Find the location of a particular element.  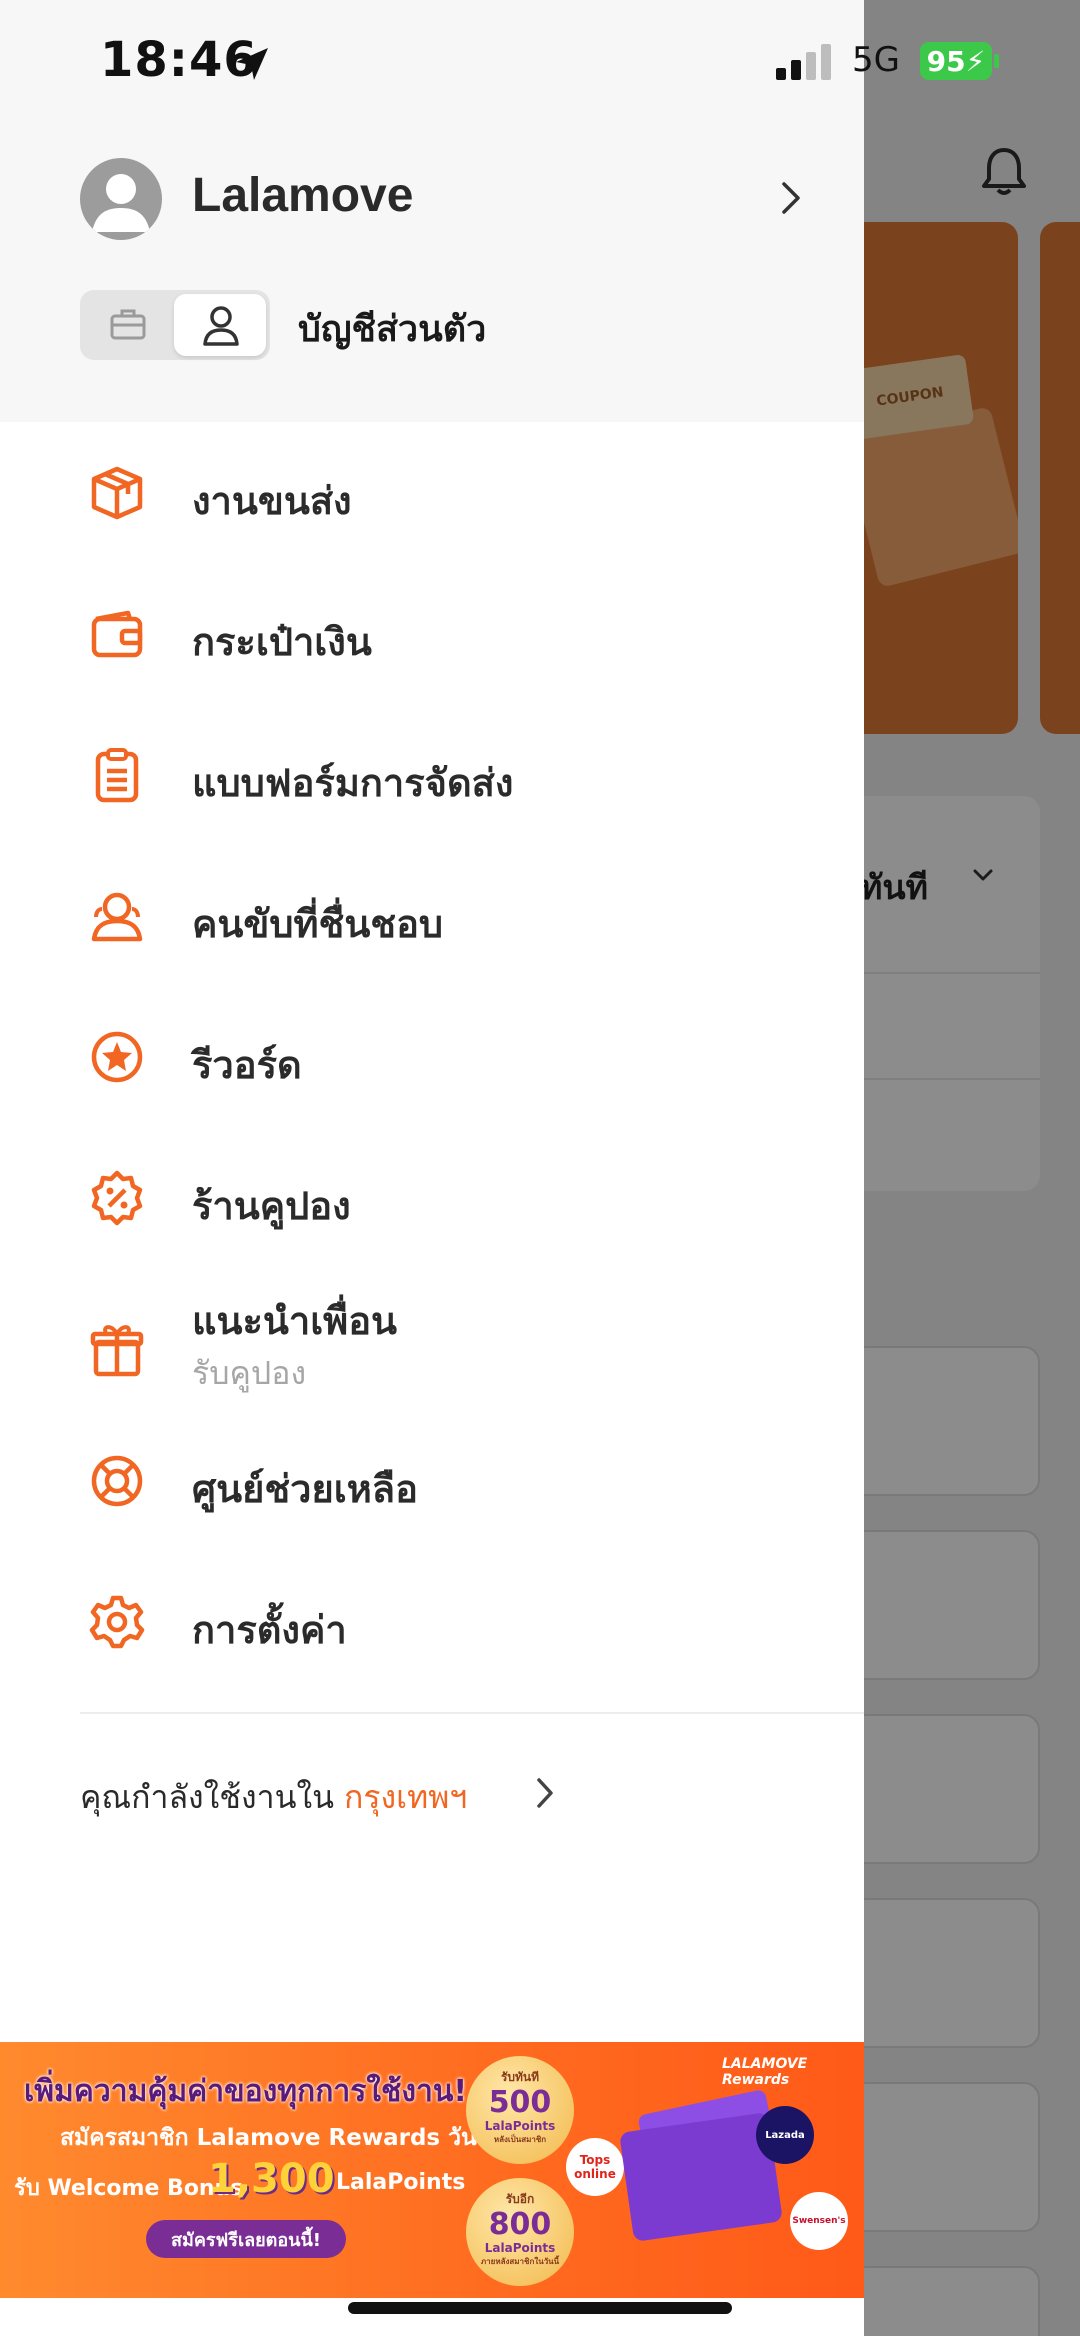

menu-item-settings: การตั้งค่า is located at coordinates (432, 1621).